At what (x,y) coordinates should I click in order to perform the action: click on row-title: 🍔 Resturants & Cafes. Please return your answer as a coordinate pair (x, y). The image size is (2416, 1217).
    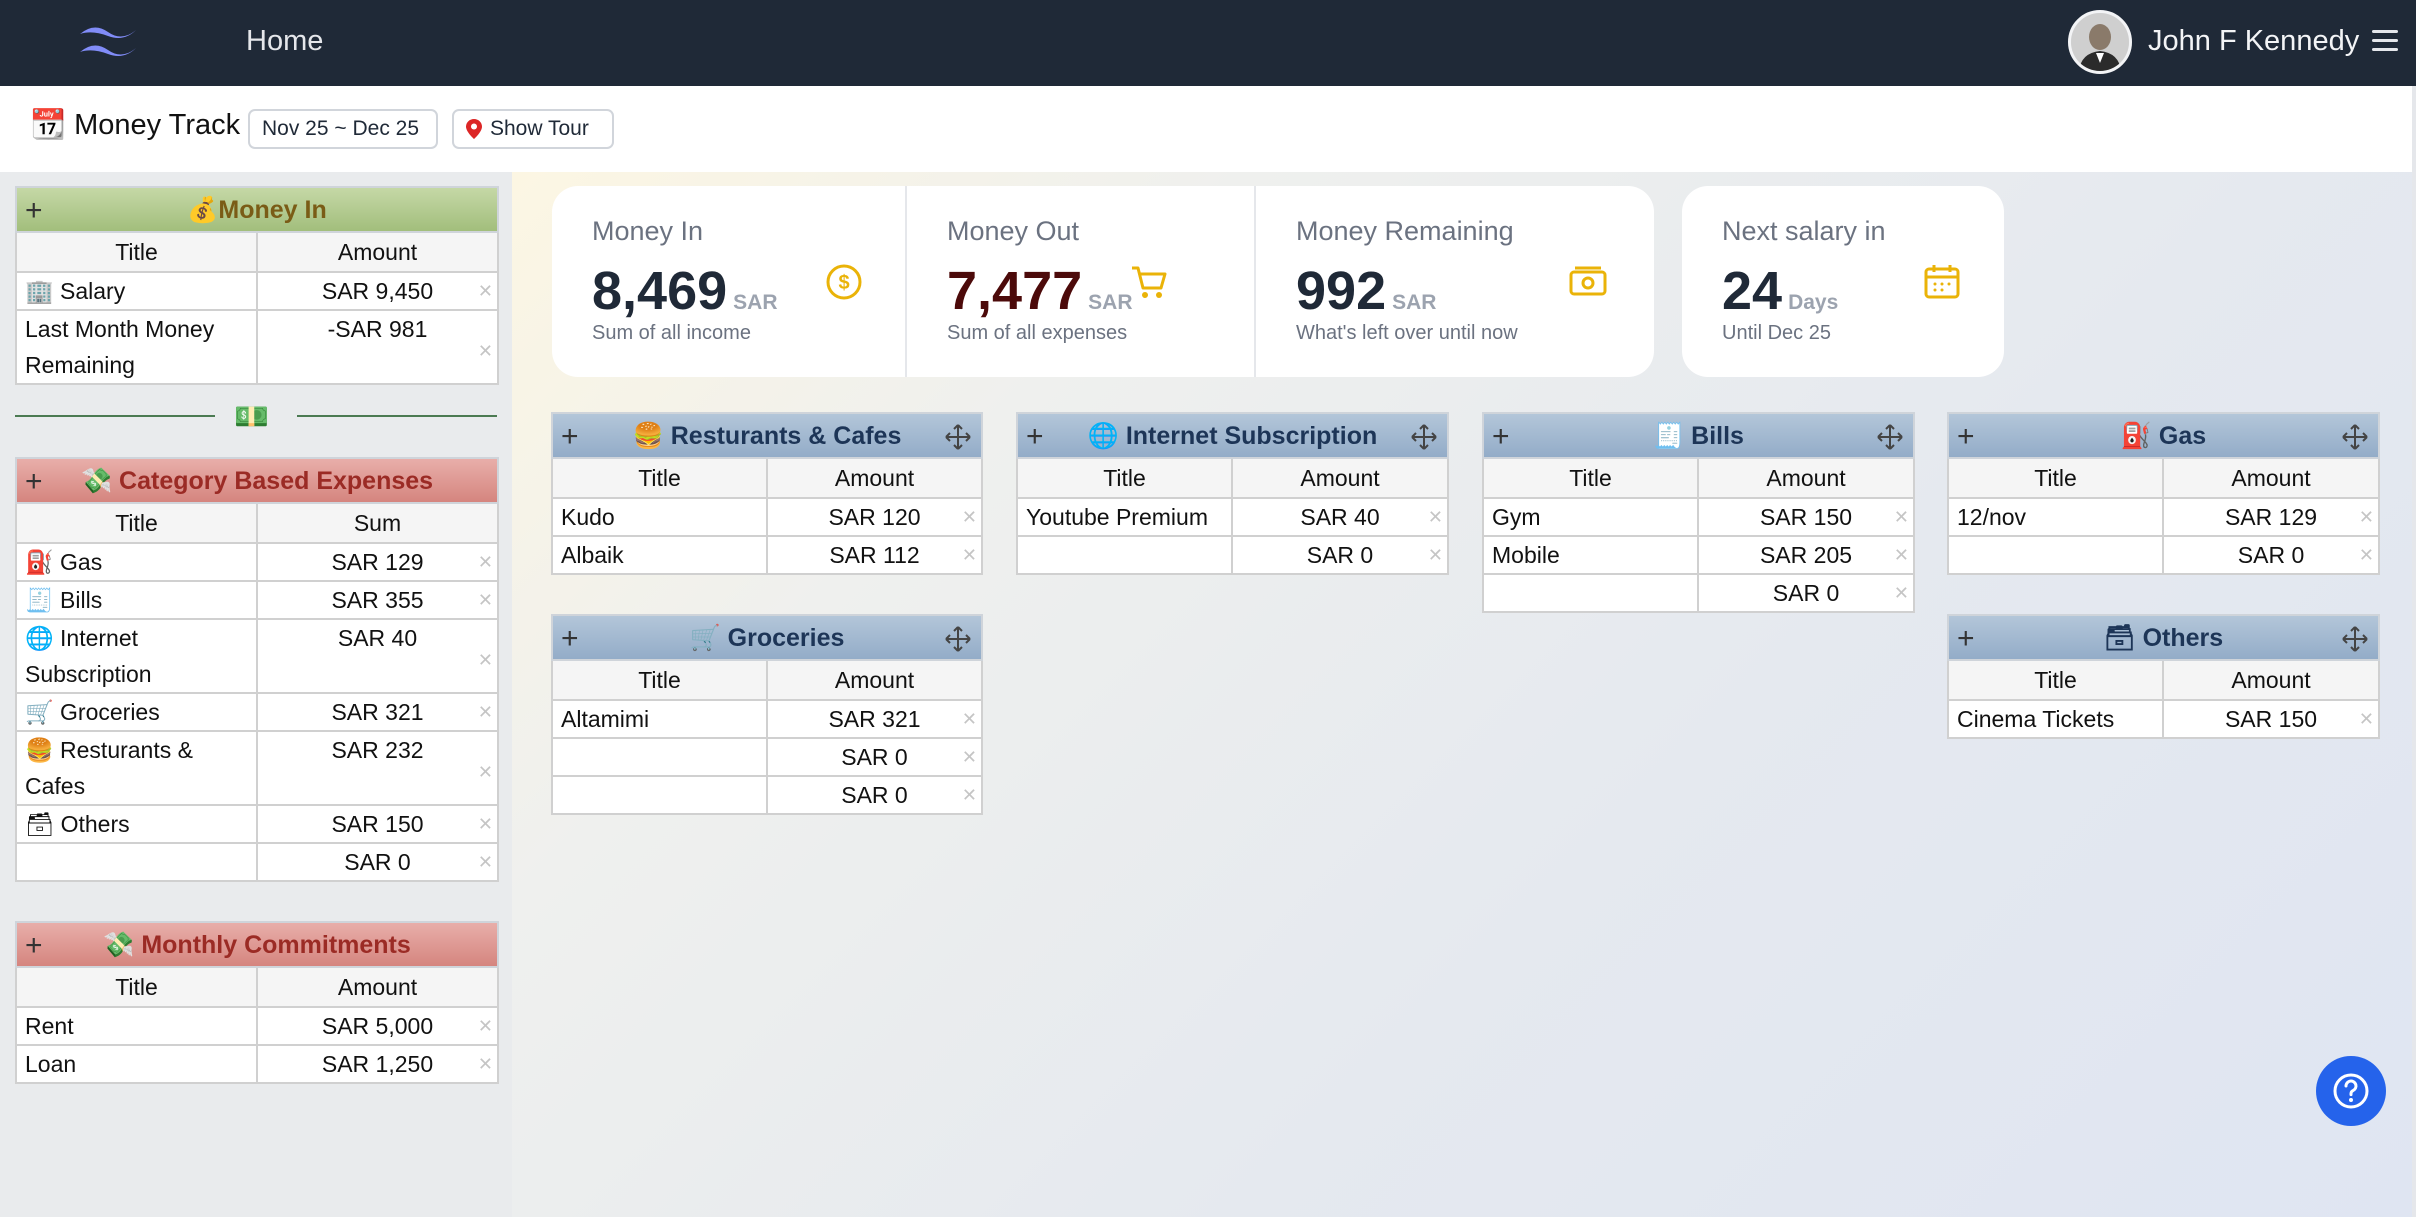
    Looking at the image, I should click on (136, 768).